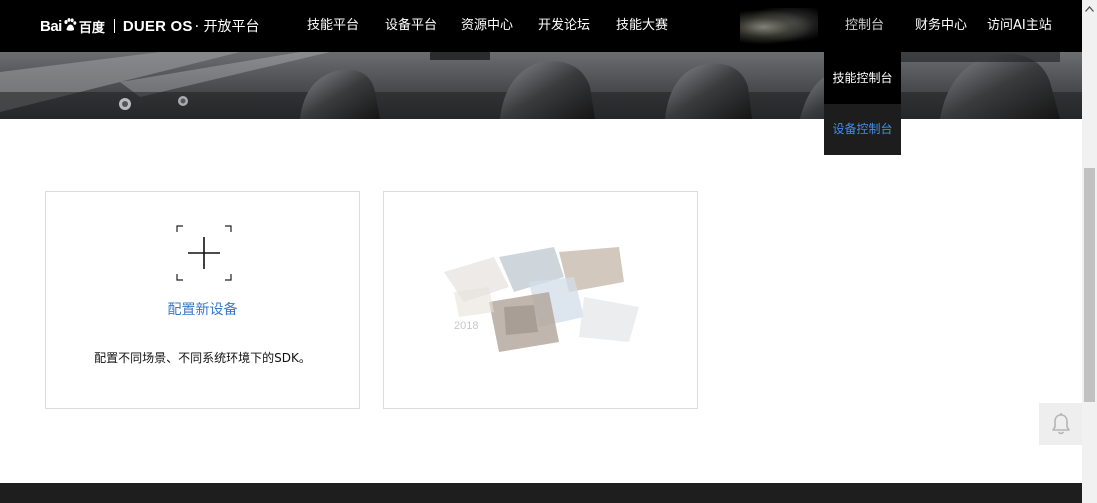  I want to click on dropdown-device-console: 设备控制台, so click(862, 129).